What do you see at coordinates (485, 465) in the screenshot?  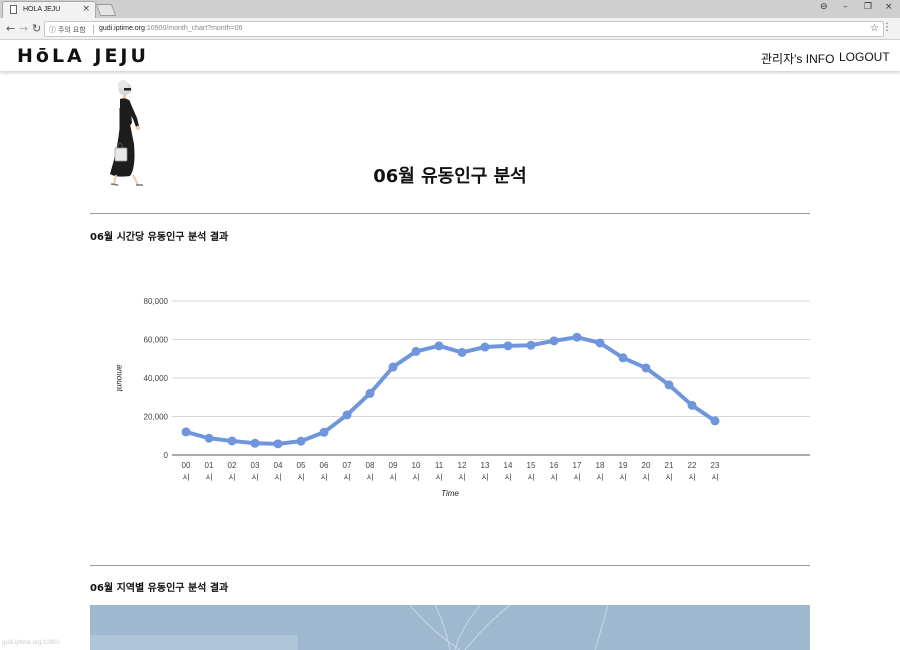 I see `x-tick-label: 13` at bounding box center [485, 465].